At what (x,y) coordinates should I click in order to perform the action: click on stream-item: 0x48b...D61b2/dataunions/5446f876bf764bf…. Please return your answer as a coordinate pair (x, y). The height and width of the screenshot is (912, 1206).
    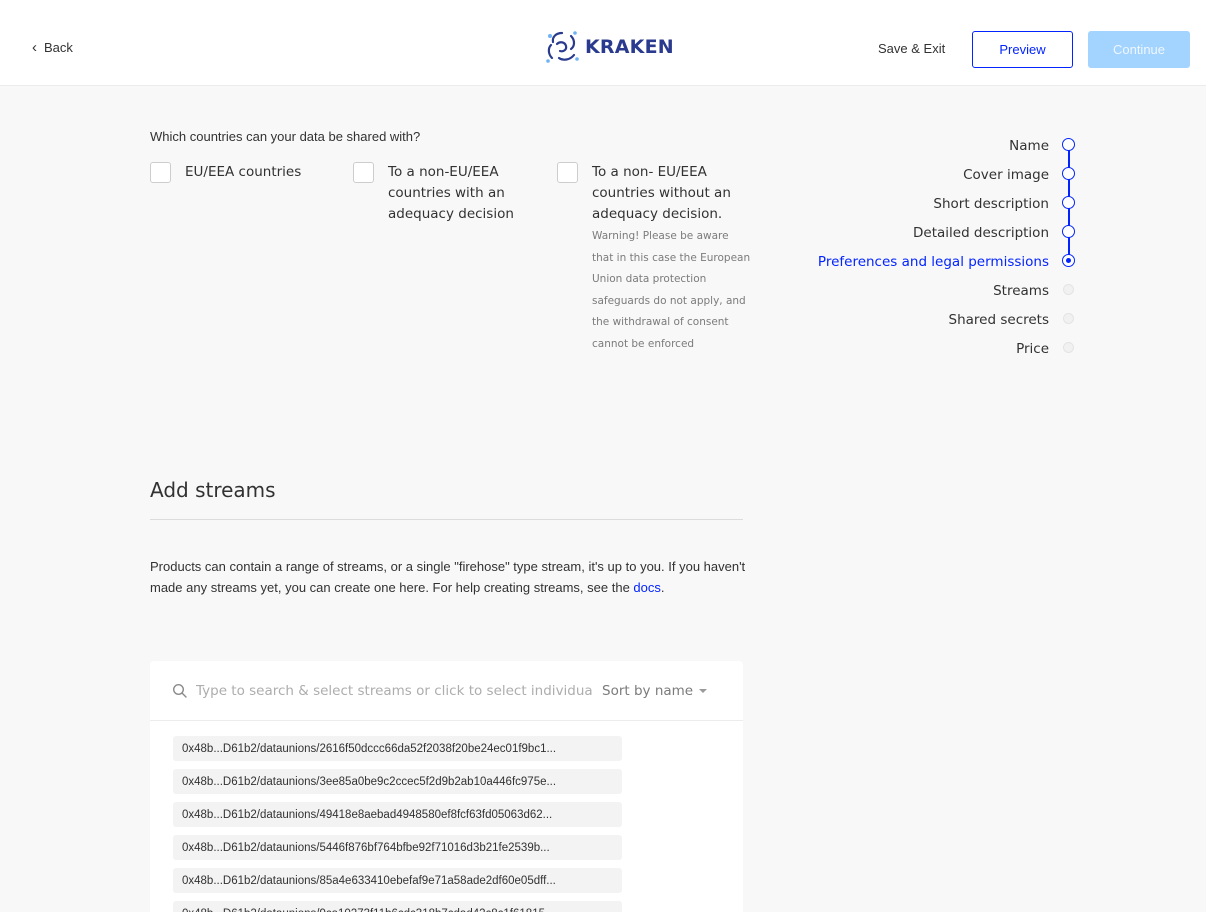
    Looking at the image, I should click on (397, 847).